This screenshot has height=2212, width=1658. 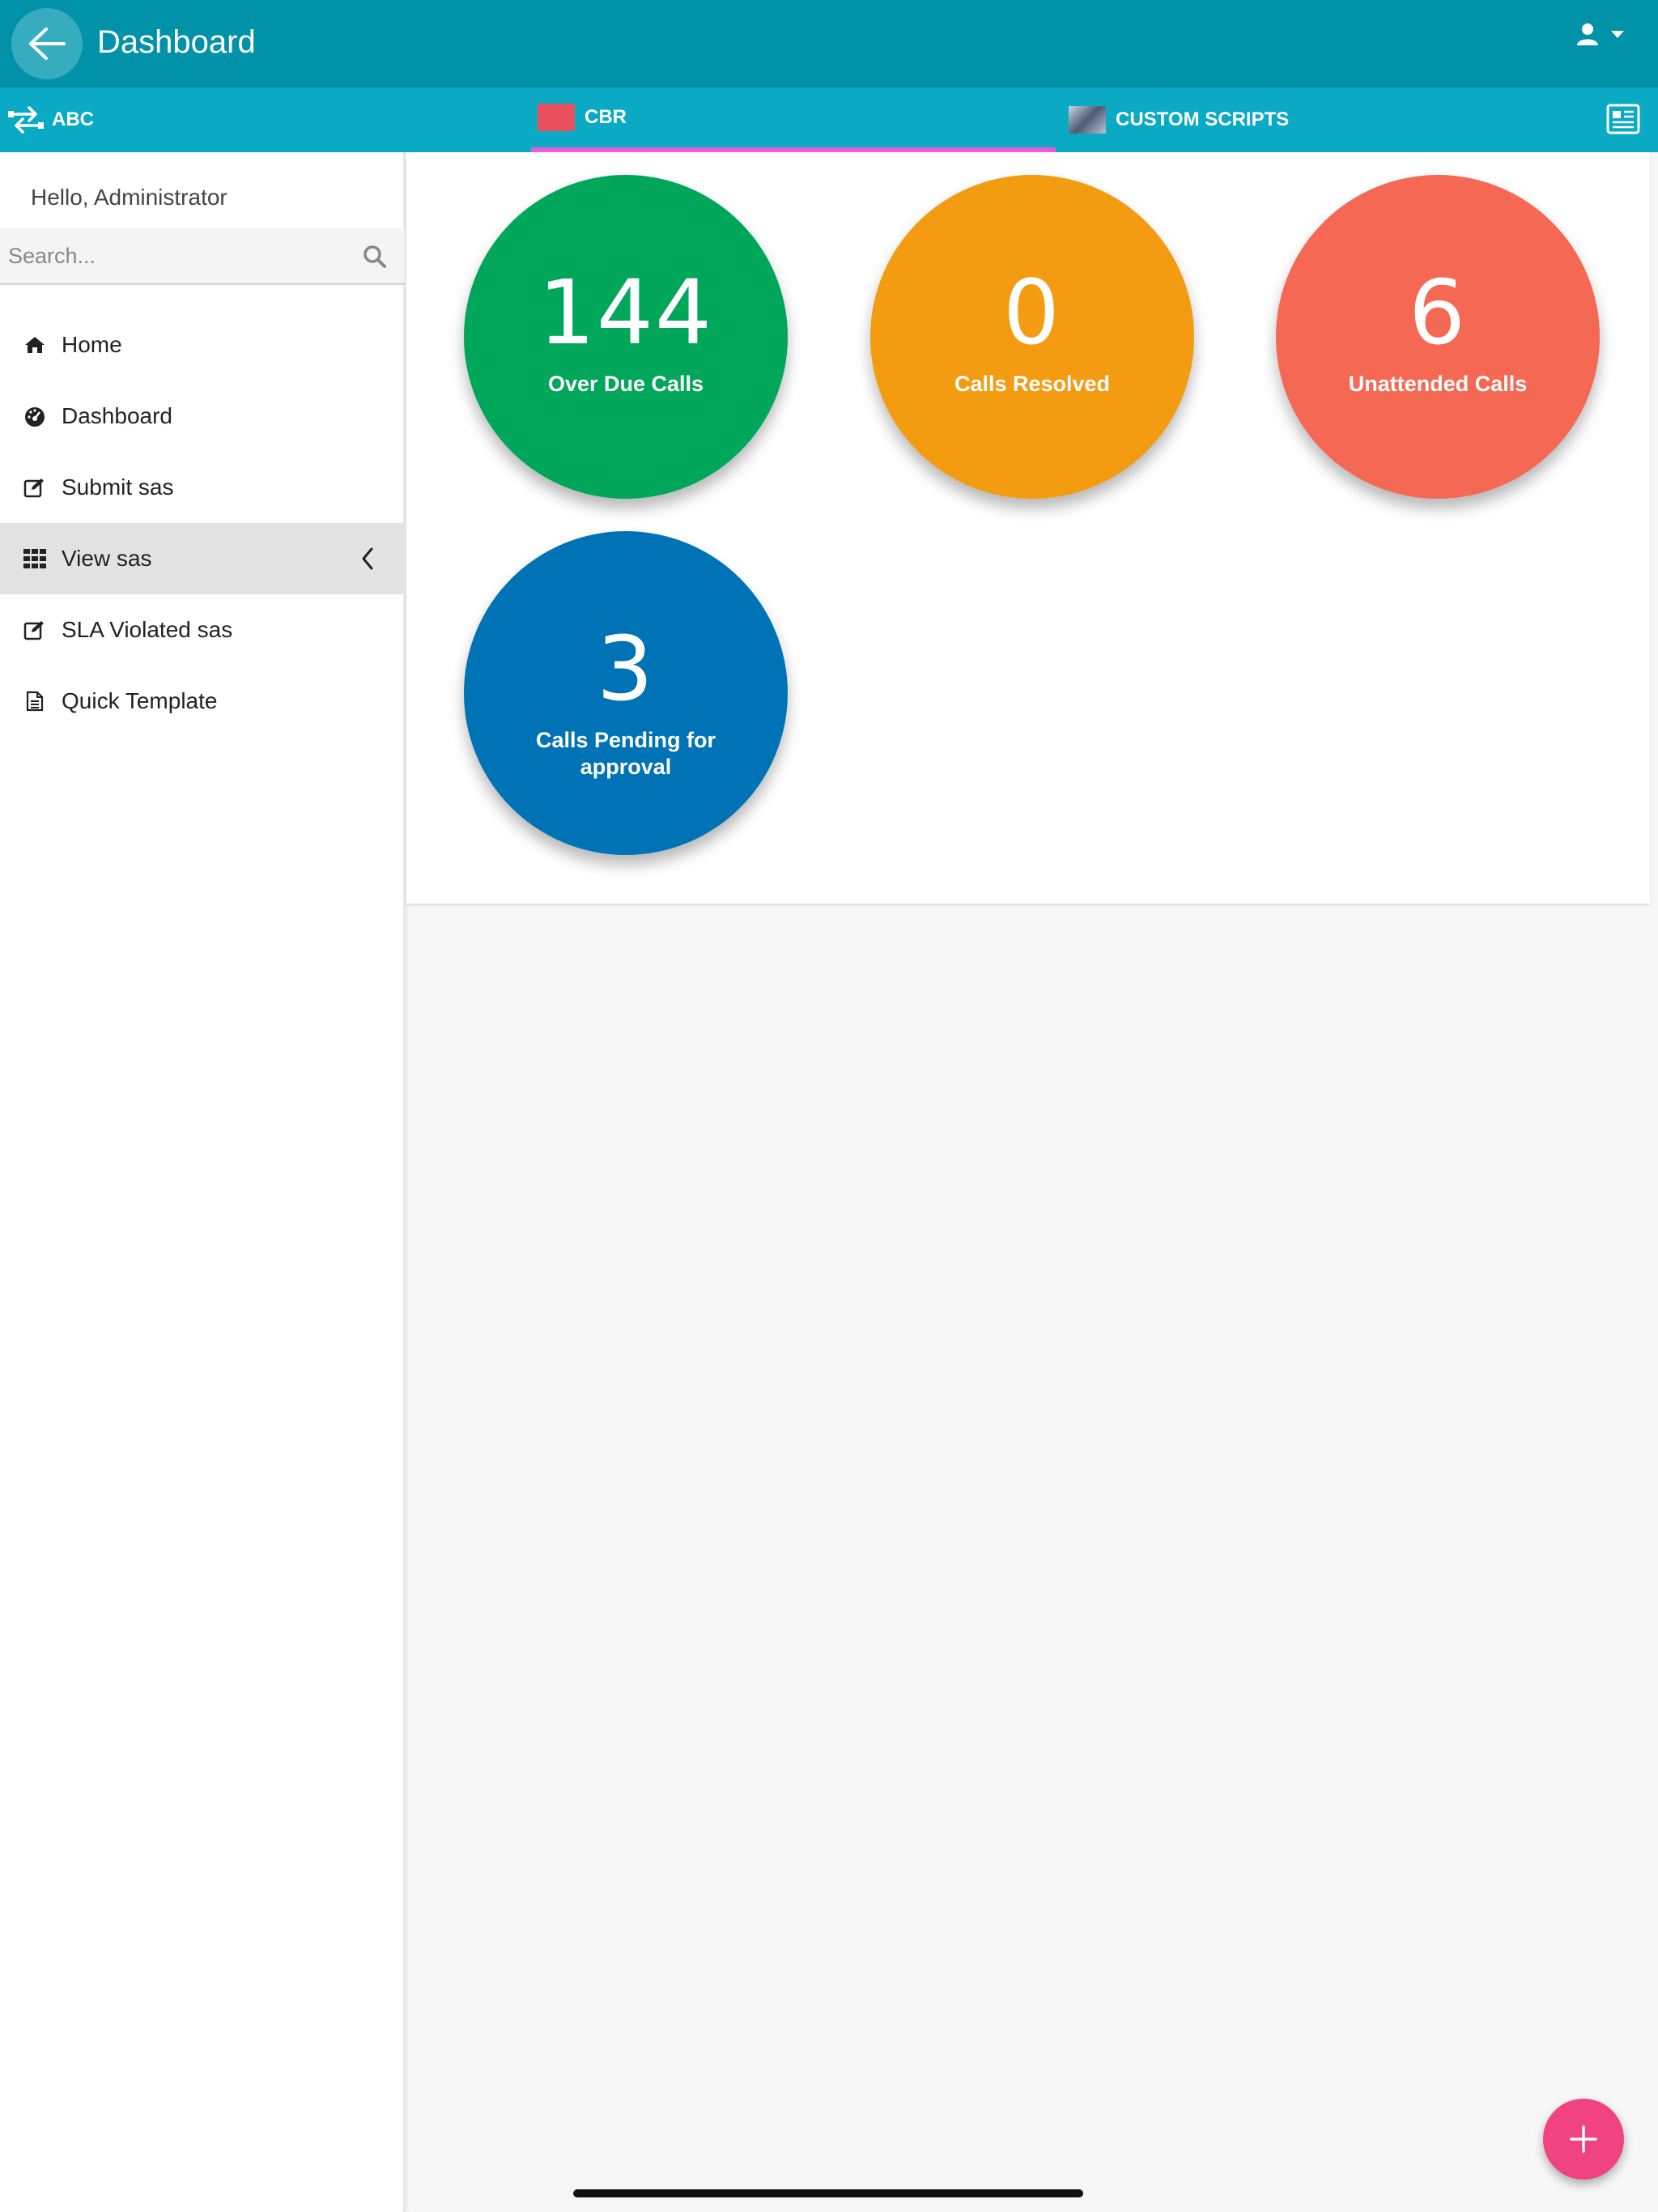 I want to click on arrow-left-icon, so click(x=47, y=44).